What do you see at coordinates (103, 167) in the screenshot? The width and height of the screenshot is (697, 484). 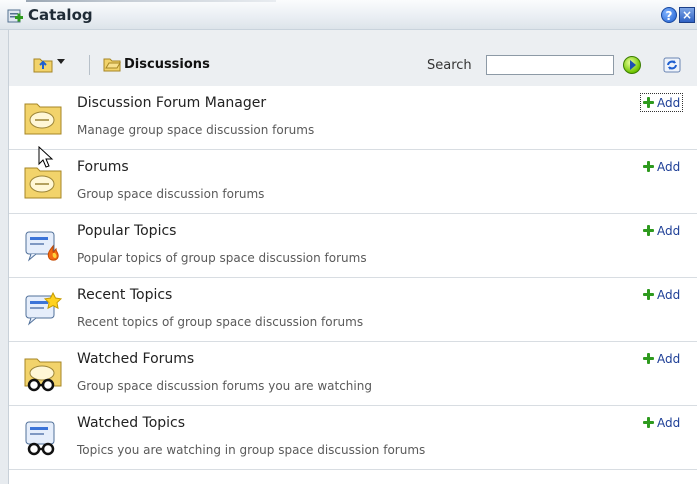 I see `item-title: Forums` at bounding box center [103, 167].